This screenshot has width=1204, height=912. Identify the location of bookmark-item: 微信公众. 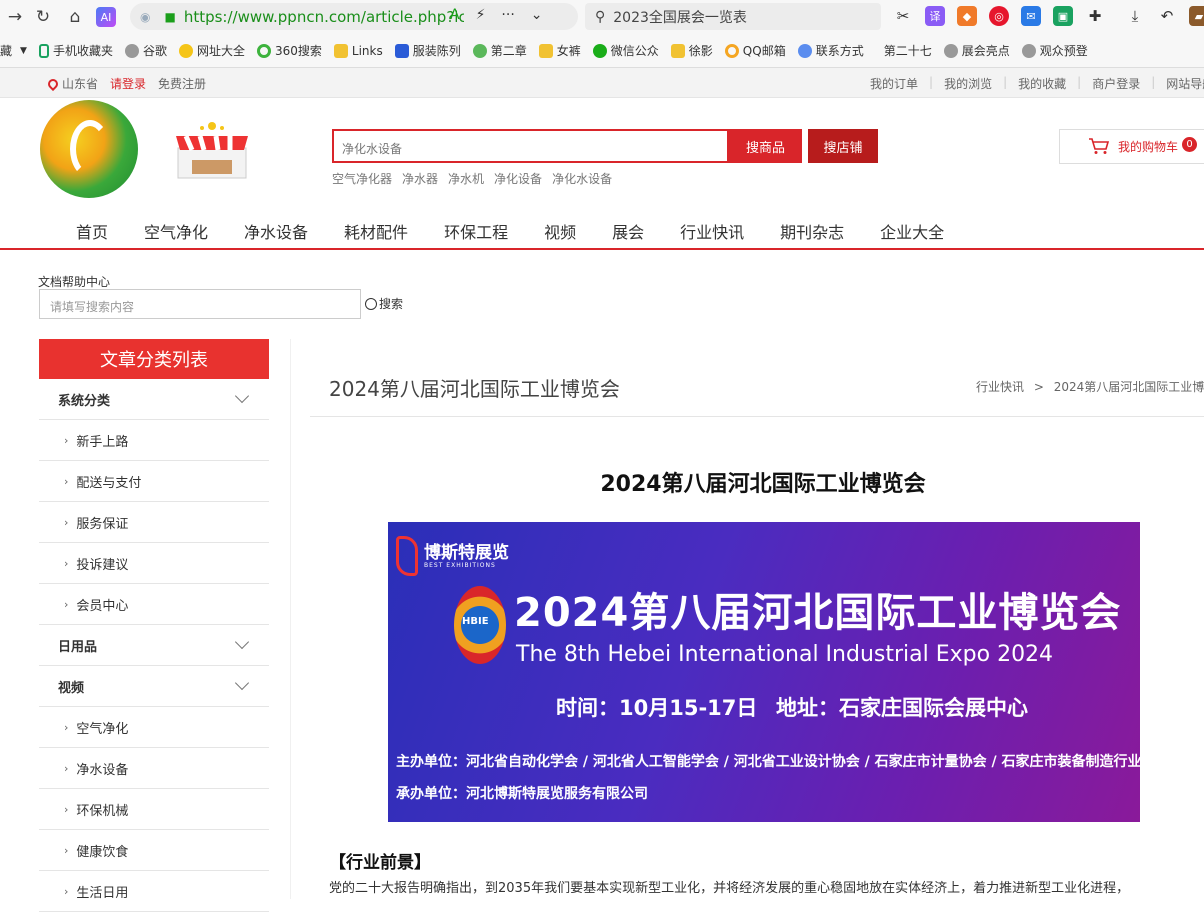
(625, 50).